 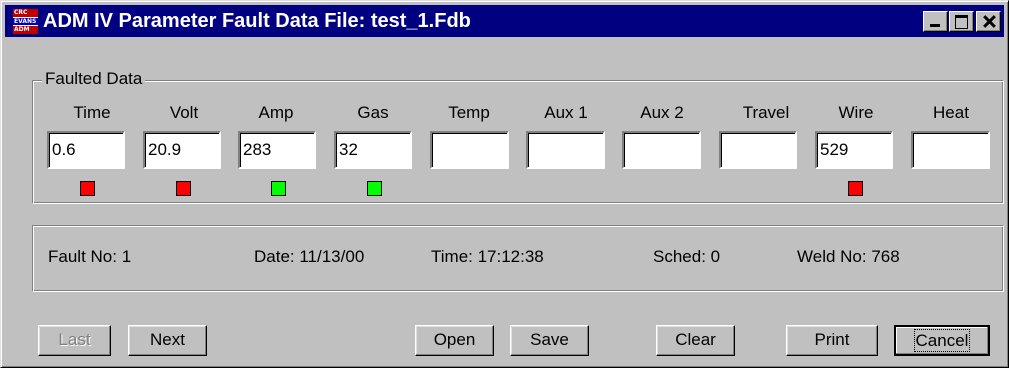 I want to click on time-field: 0.6, so click(x=86, y=150).